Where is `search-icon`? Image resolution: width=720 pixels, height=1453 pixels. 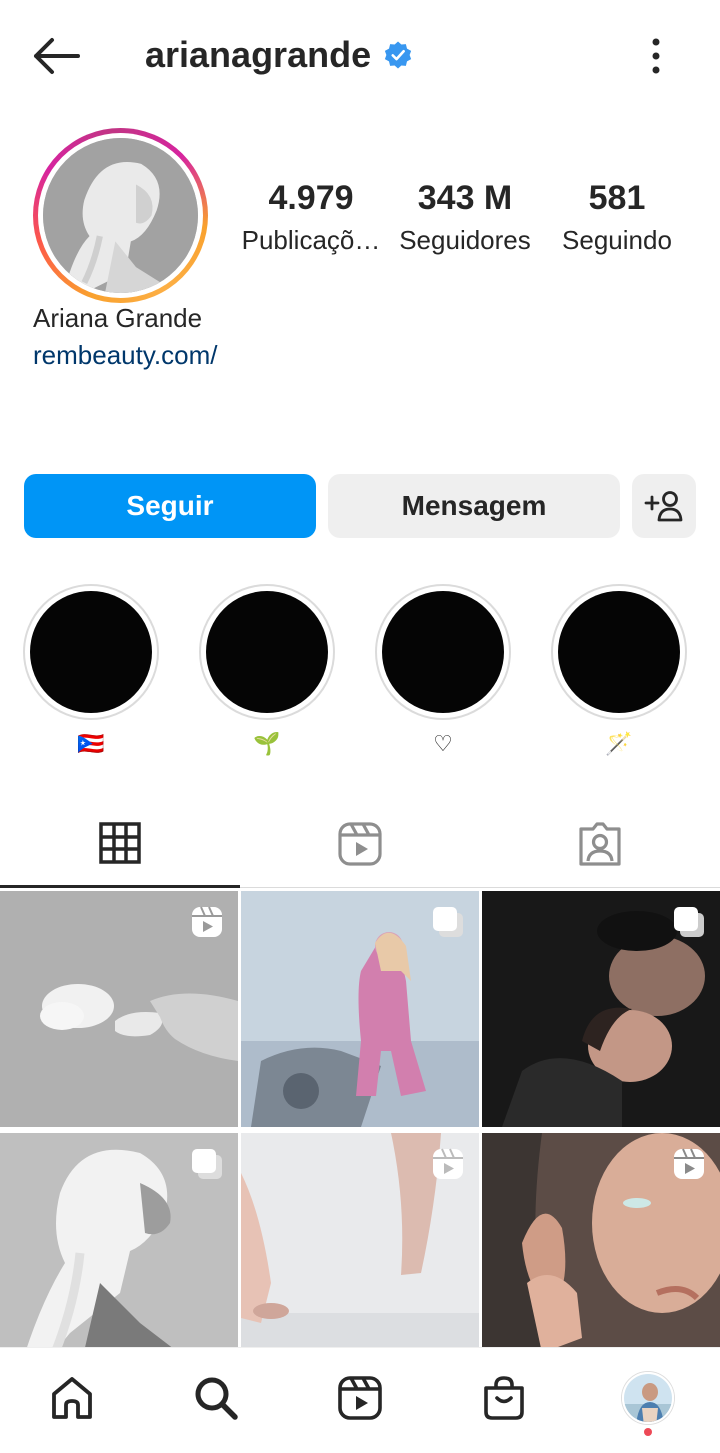 search-icon is located at coordinates (216, 1398).